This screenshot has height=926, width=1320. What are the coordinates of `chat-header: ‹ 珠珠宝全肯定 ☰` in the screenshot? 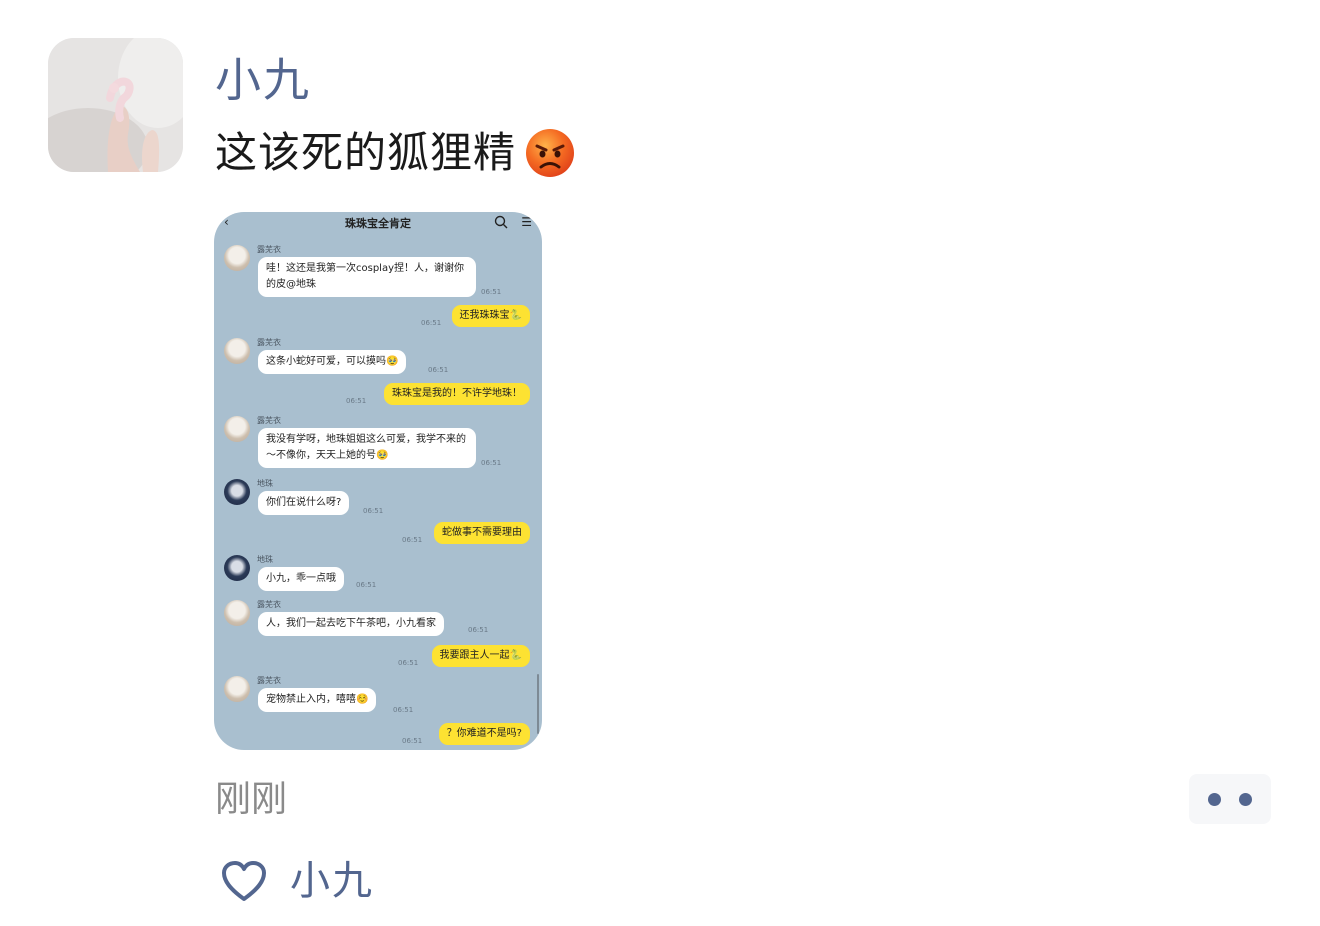 It's located at (378, 223).